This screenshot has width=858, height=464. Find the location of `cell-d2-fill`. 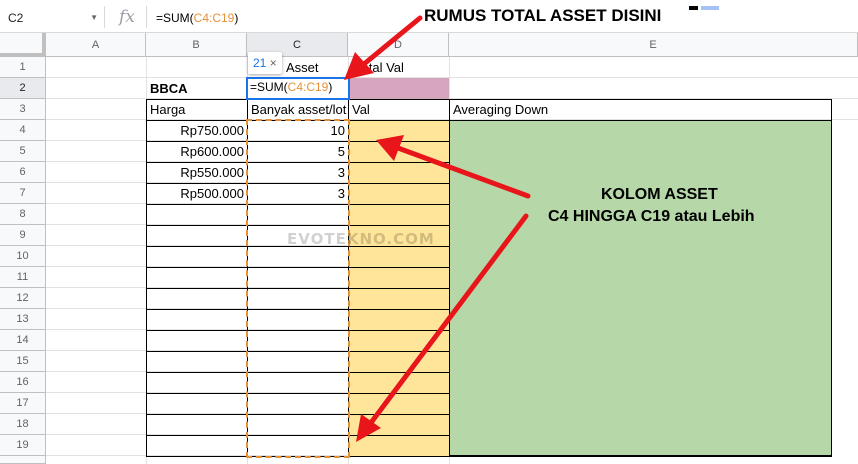

cell-d2-fill is located at coordinates (399, 88).